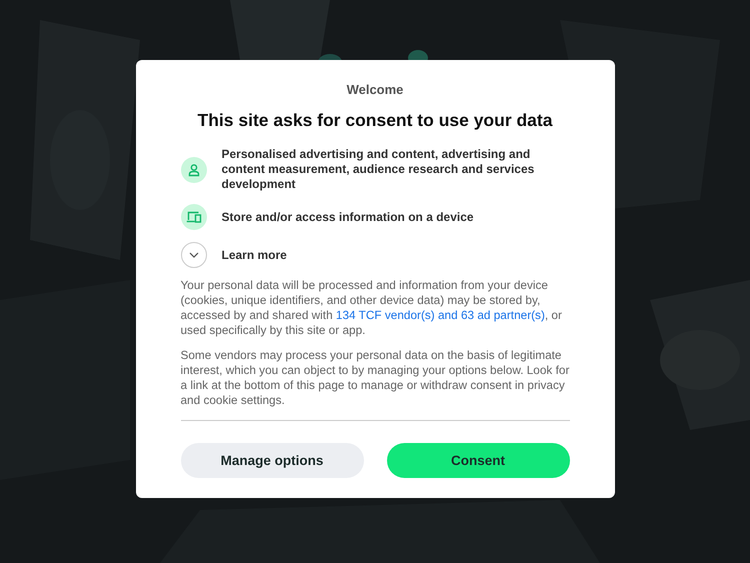 This screenshot has height=563, width=750. What do you see at coordinates (233, 255) in the screenshot?
I see `learn-more-toggle: Learn more` at bounding box center [233, 255].